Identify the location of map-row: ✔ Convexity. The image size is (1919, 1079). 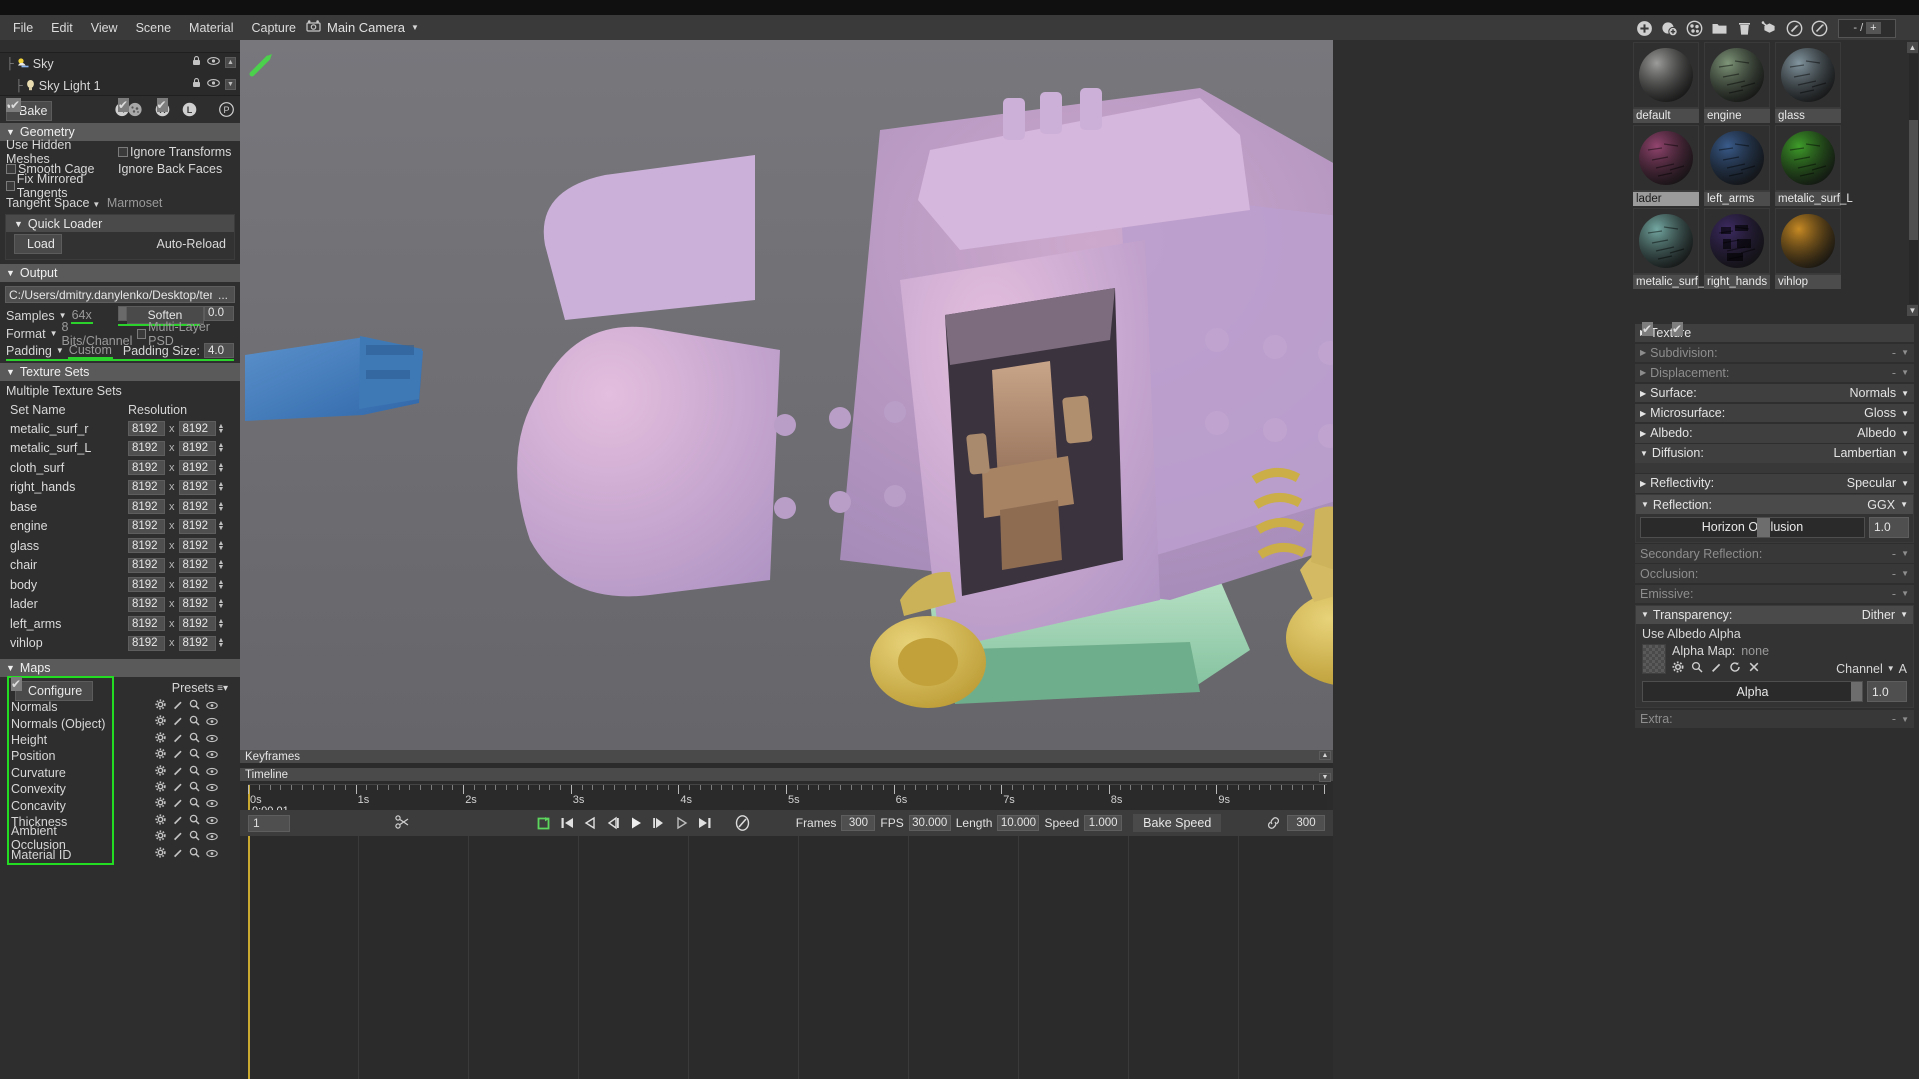
(60, 737).